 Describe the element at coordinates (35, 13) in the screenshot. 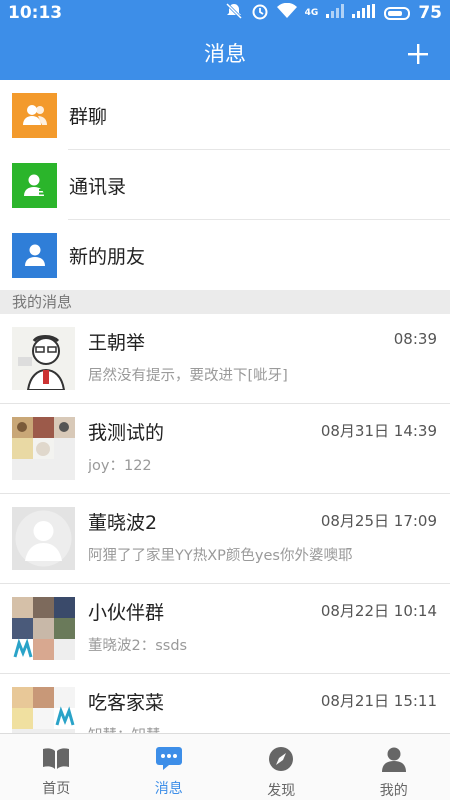

I see `status-time: 10:13` at that location.